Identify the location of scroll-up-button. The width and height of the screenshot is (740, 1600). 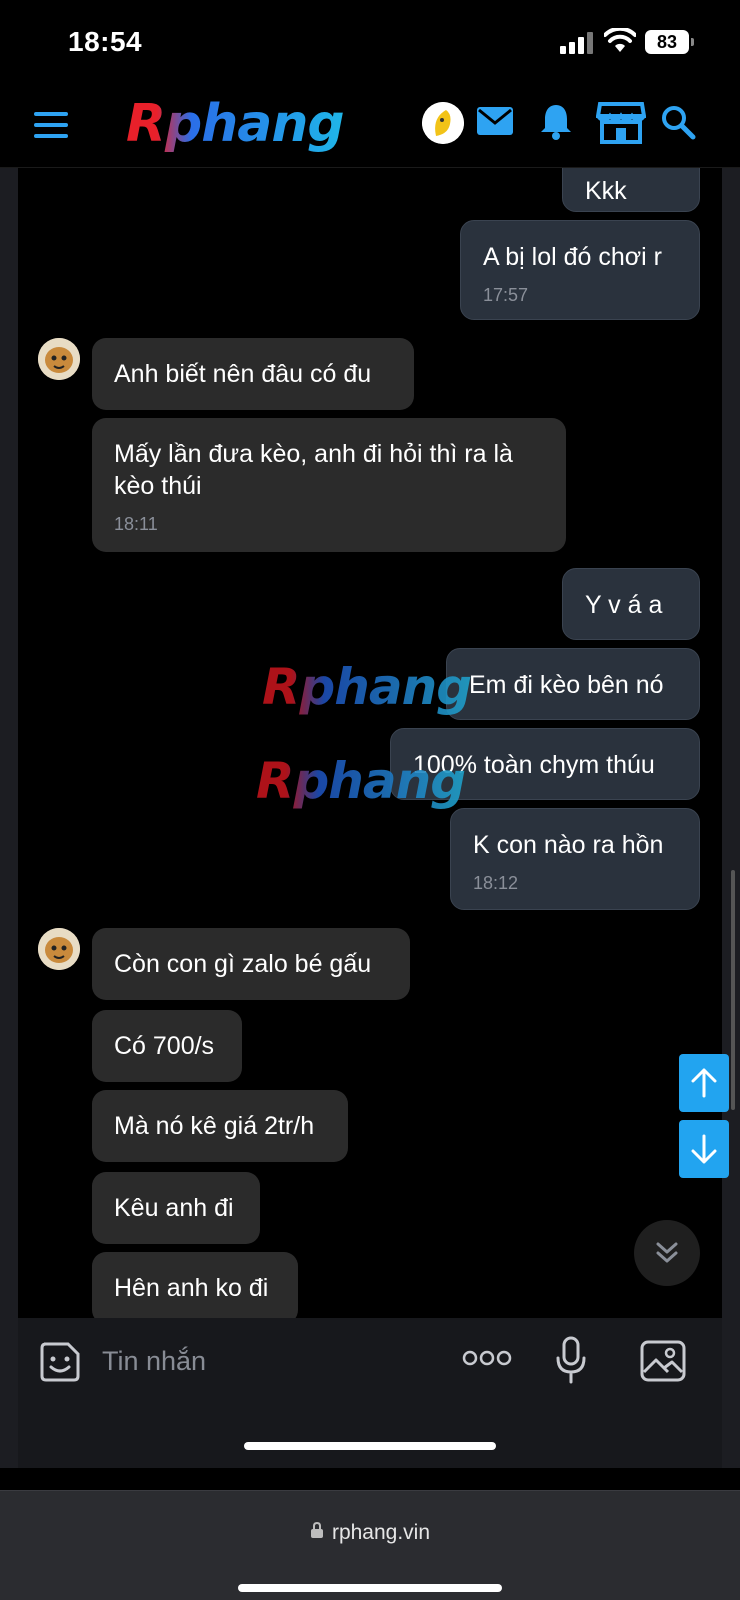
(704, 1083).